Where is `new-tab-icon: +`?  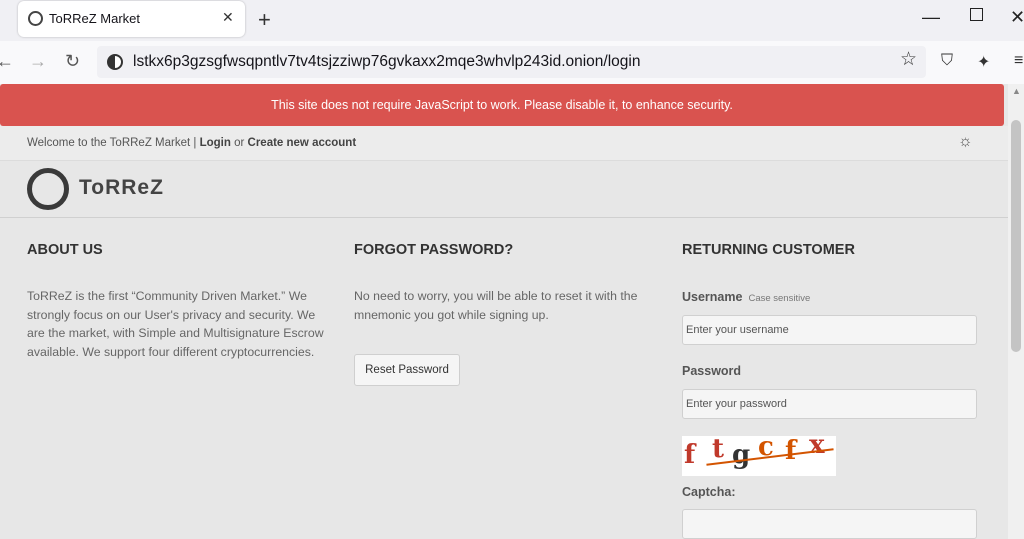 new-tab-icon: + is located at coordinates (264, 20).